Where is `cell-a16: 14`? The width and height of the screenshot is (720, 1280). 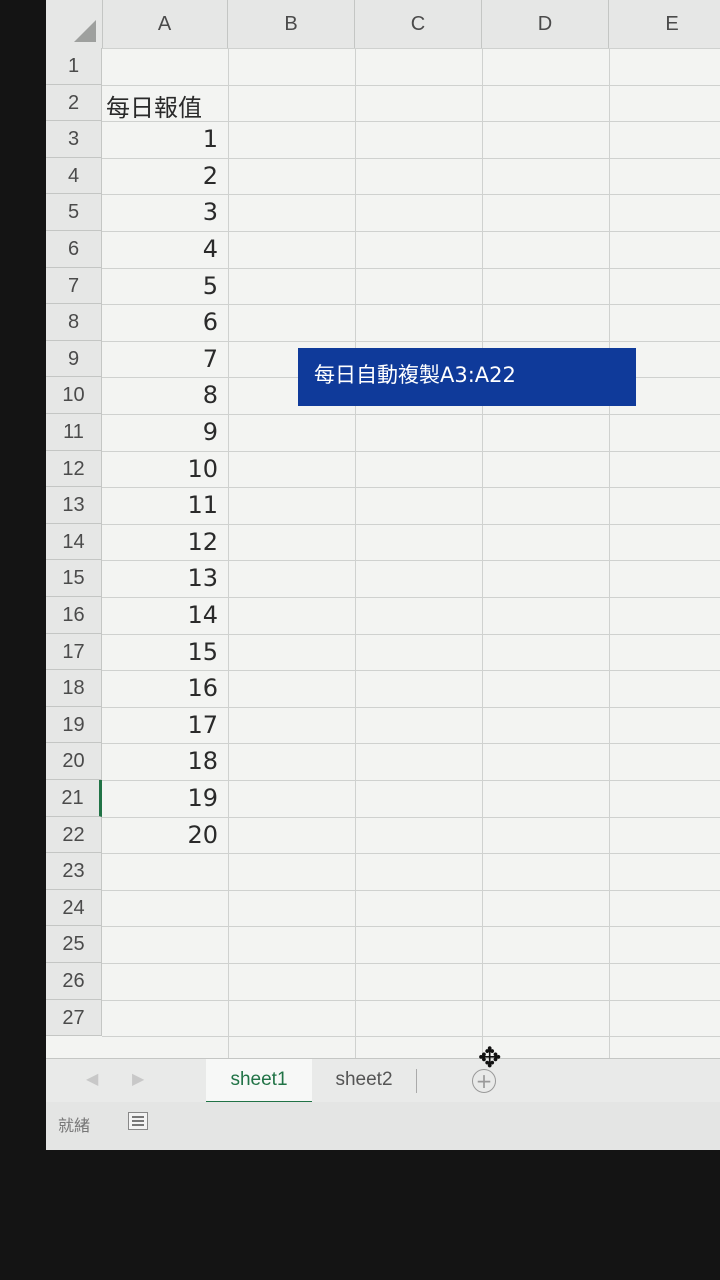
cell-a16: 14 is located at coordinates (162, 615).